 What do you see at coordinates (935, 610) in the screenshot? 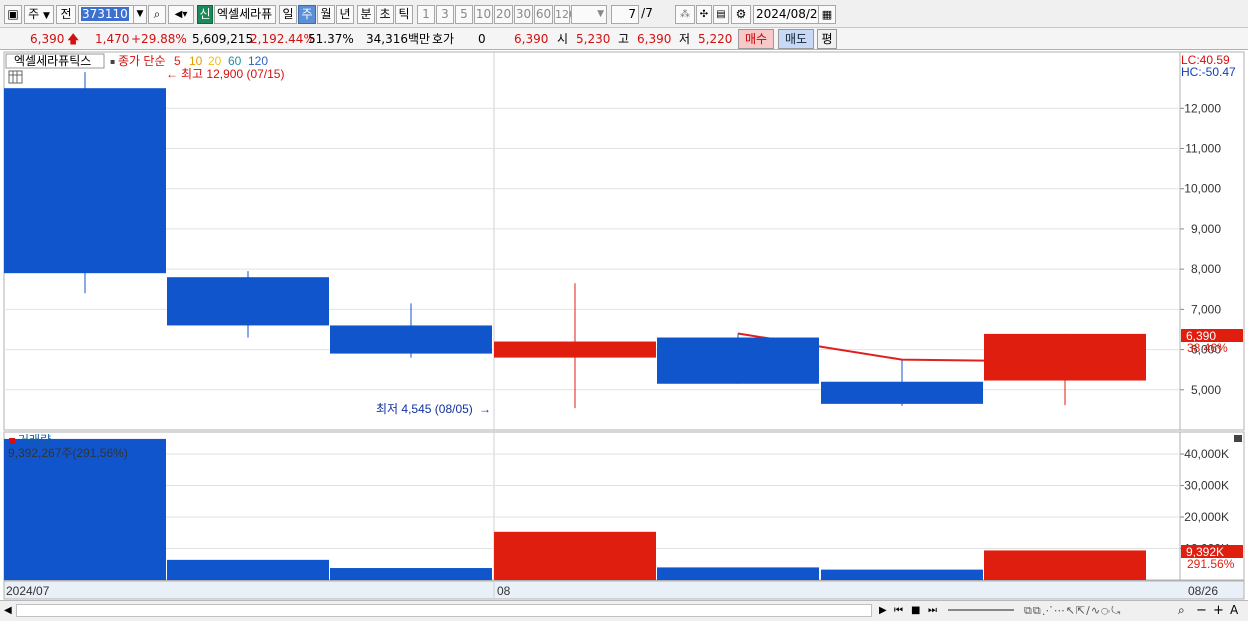
I see `fast-forward-icon: ⏭` at bounding box center [935, 610].